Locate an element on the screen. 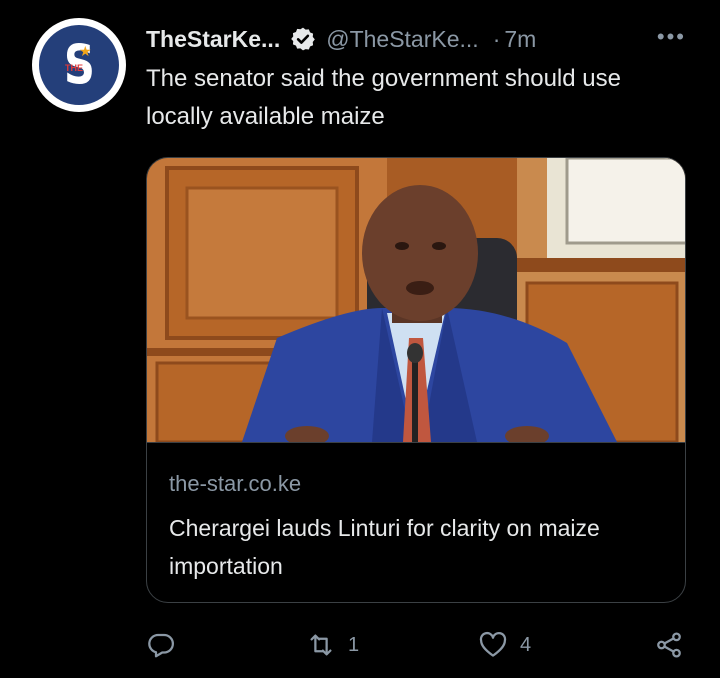  reply-button is located at coordinates (161, 645).